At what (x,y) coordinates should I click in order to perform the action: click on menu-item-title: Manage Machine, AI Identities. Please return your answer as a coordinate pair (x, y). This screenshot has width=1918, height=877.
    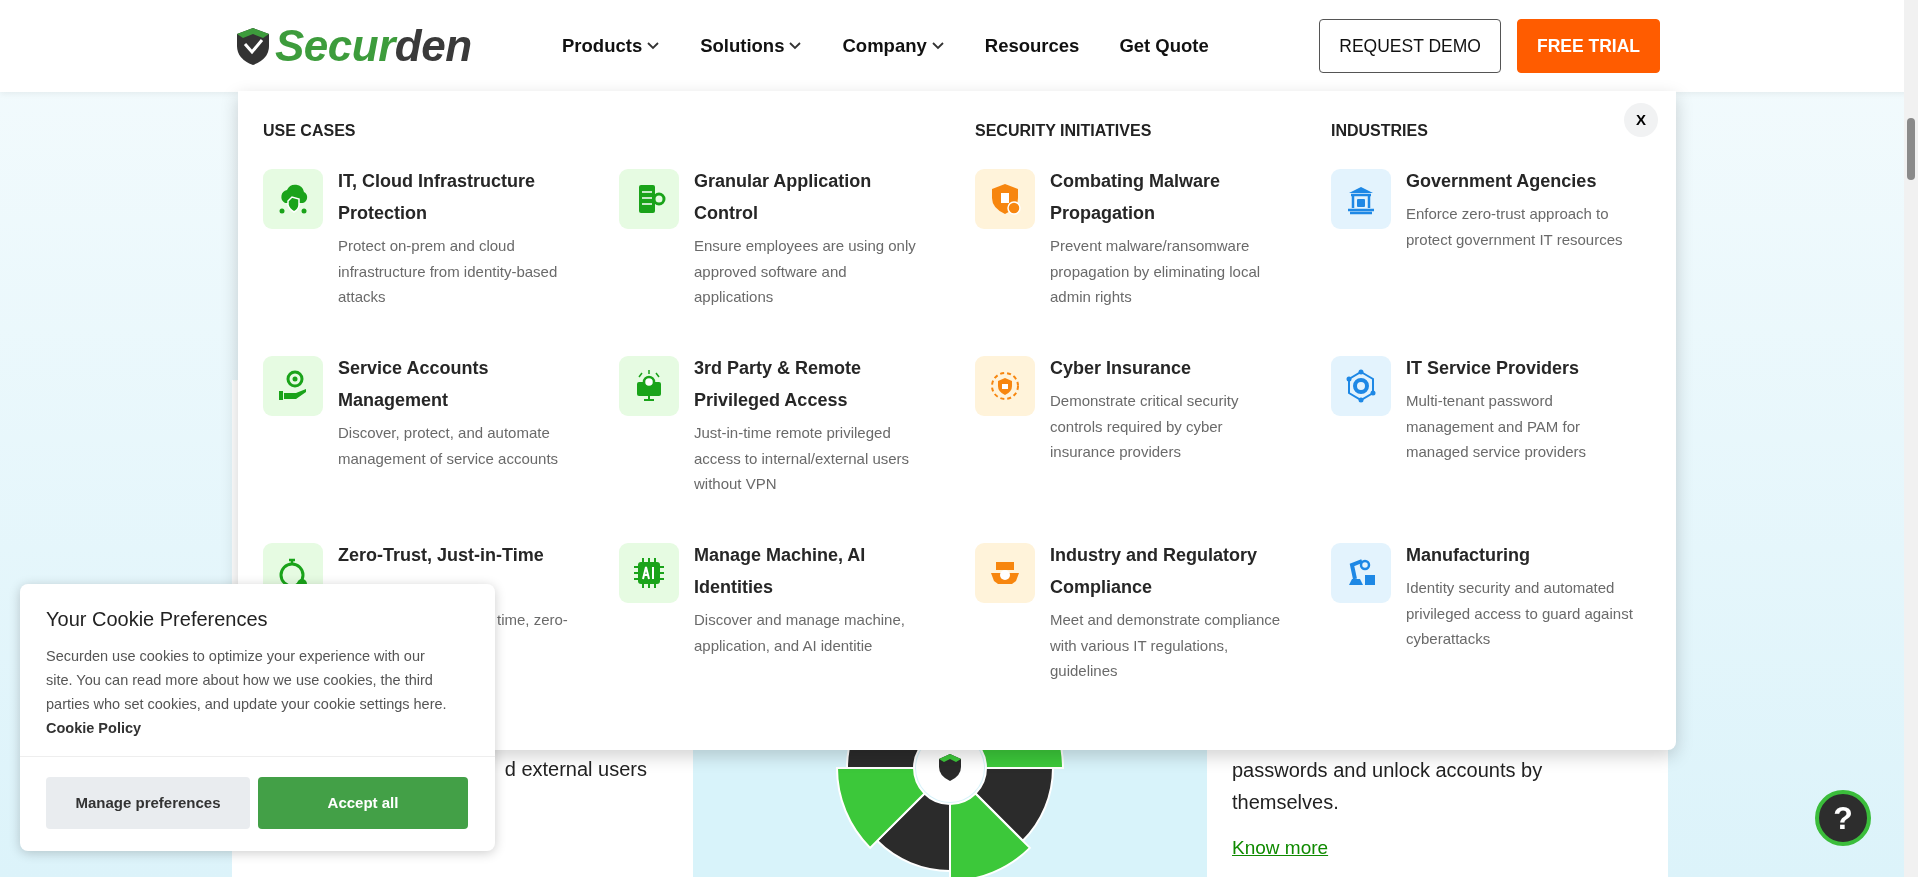
    Looking at the image, I should click on (810, 571).